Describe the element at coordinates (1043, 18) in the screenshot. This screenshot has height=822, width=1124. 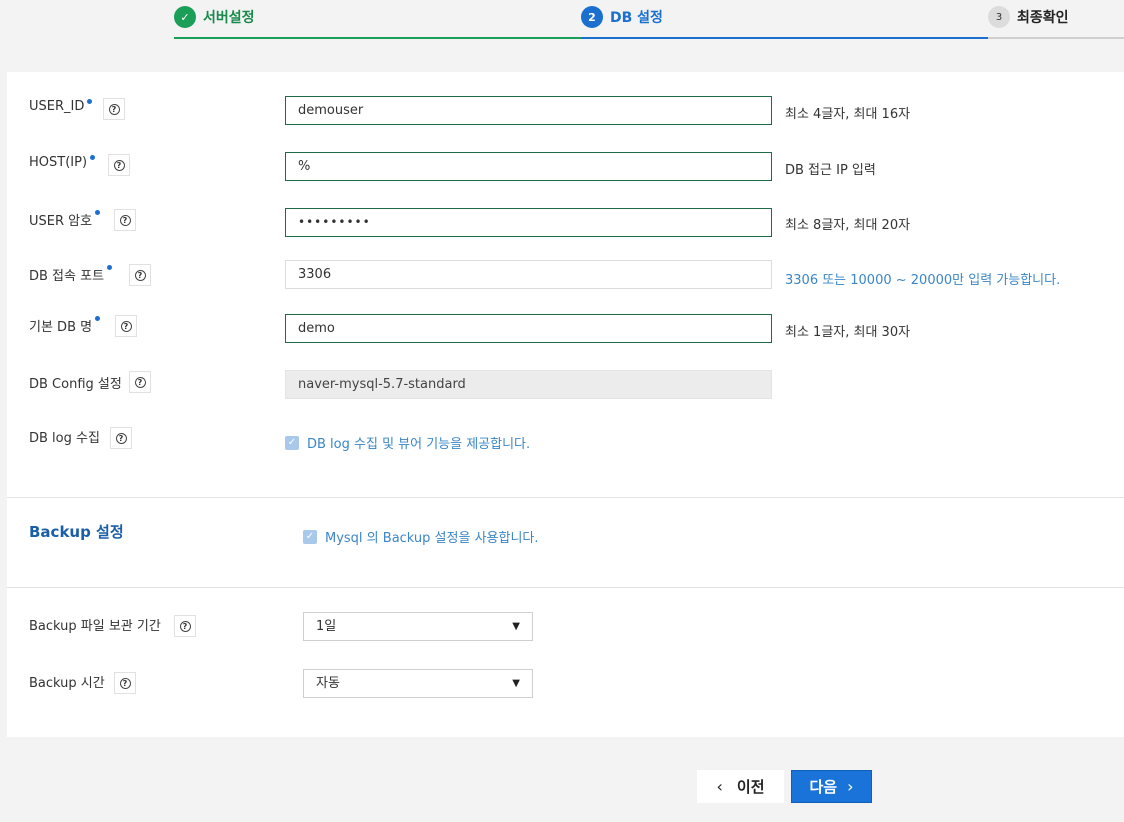
I see `step-label: 최종확인` at that location.